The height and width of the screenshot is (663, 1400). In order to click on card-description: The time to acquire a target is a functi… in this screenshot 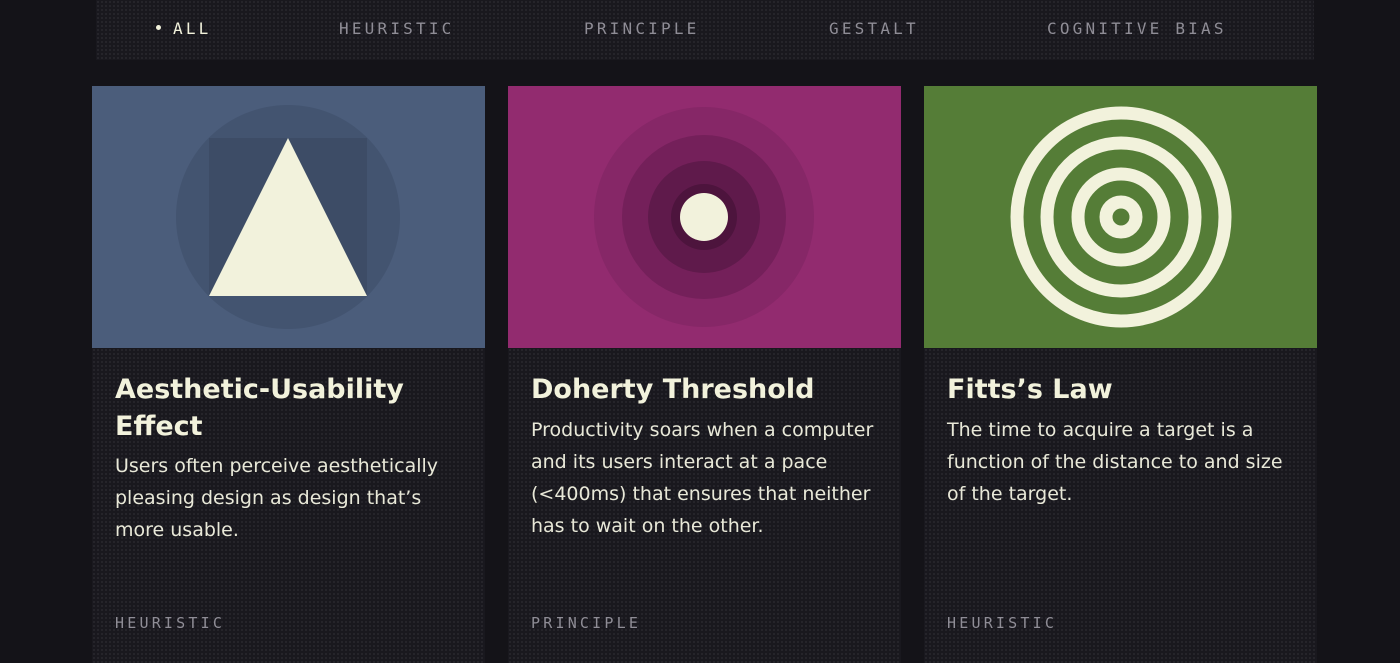, I will do `click(1115, 462)`.